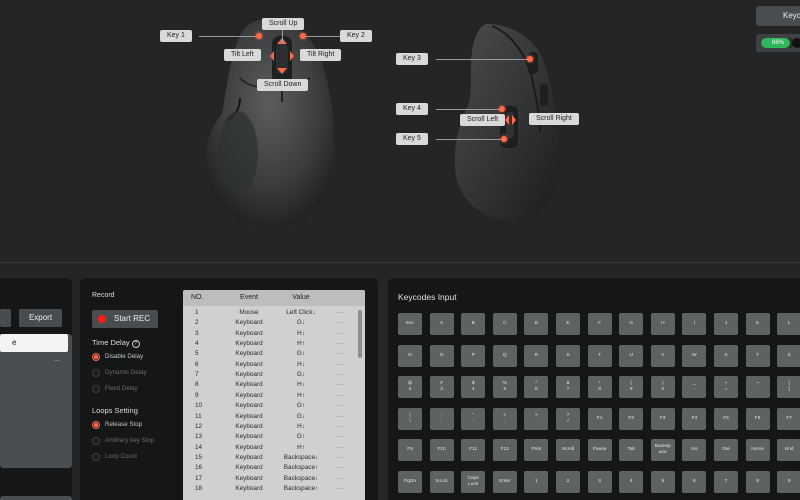 The image size is (800, 500). I want to click on keycode-key: V, so click(662, 355).